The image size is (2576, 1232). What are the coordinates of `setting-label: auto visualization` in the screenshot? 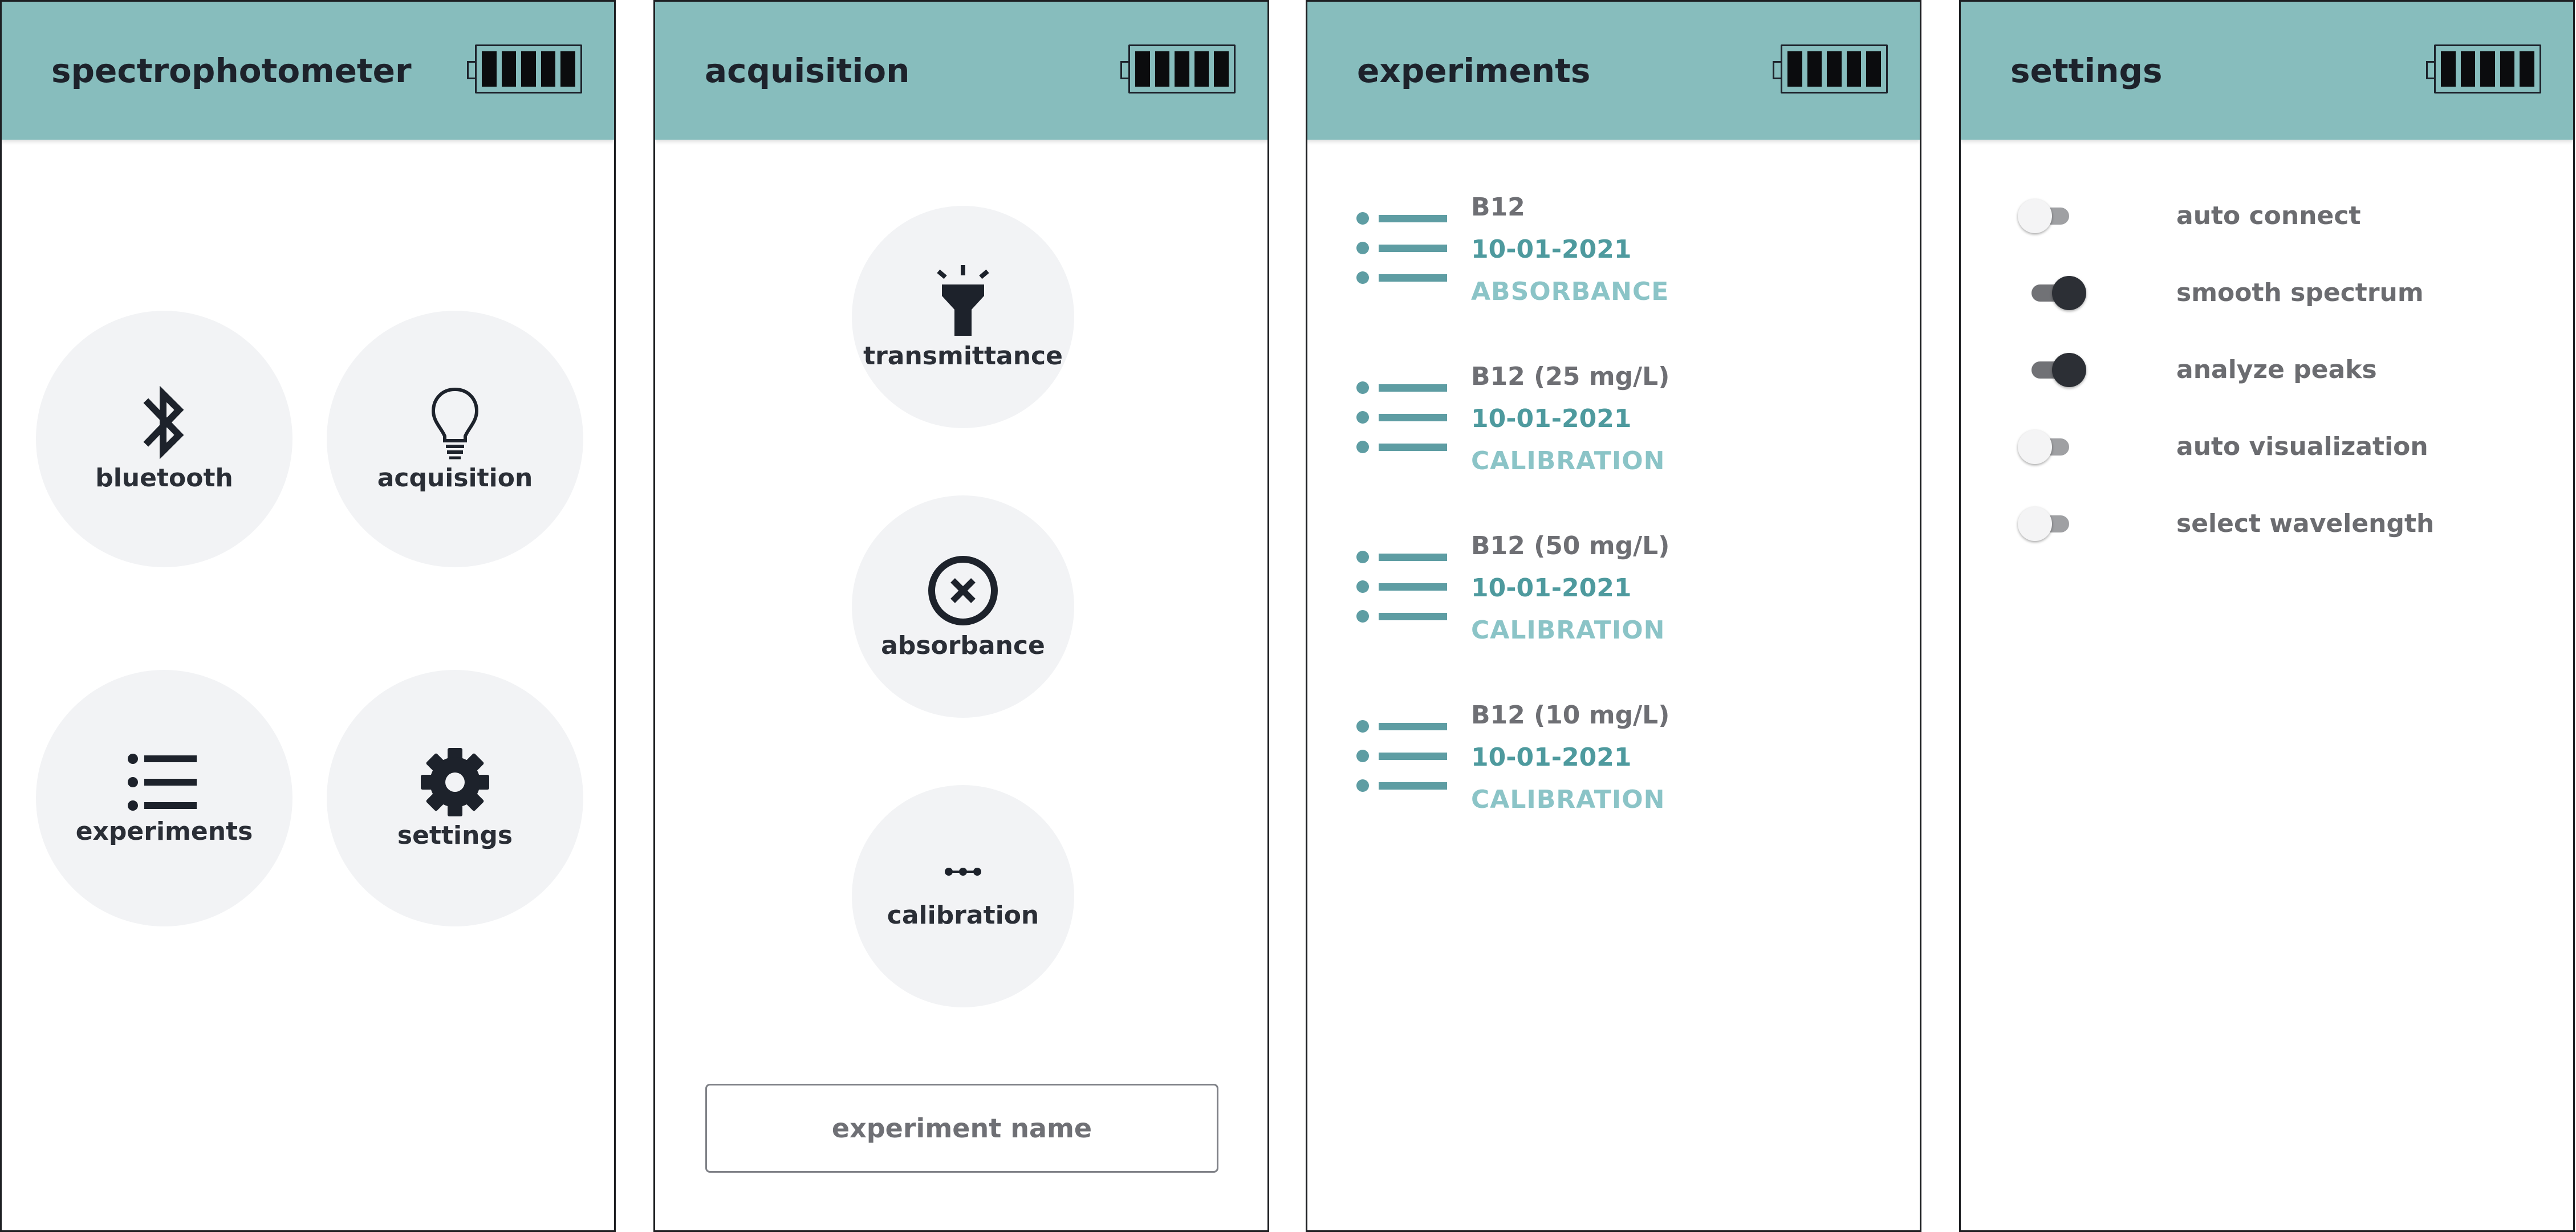 It's located at (2302, 446).